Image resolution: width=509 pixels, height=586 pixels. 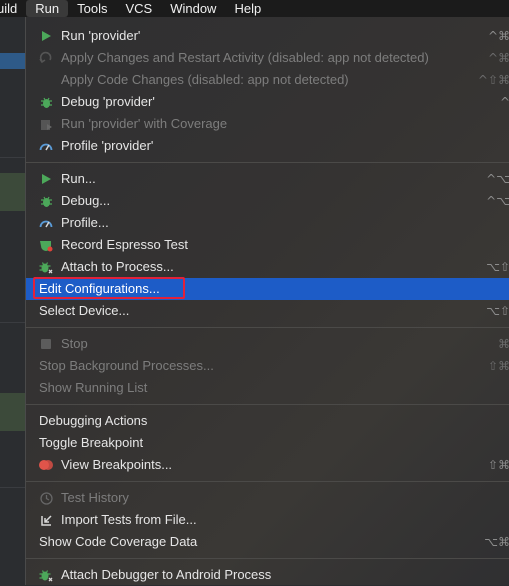 What do you see at coordinates (46, 58) in the screenshot?
I see `apply-changes-icon` at bounding box center [46, 58].